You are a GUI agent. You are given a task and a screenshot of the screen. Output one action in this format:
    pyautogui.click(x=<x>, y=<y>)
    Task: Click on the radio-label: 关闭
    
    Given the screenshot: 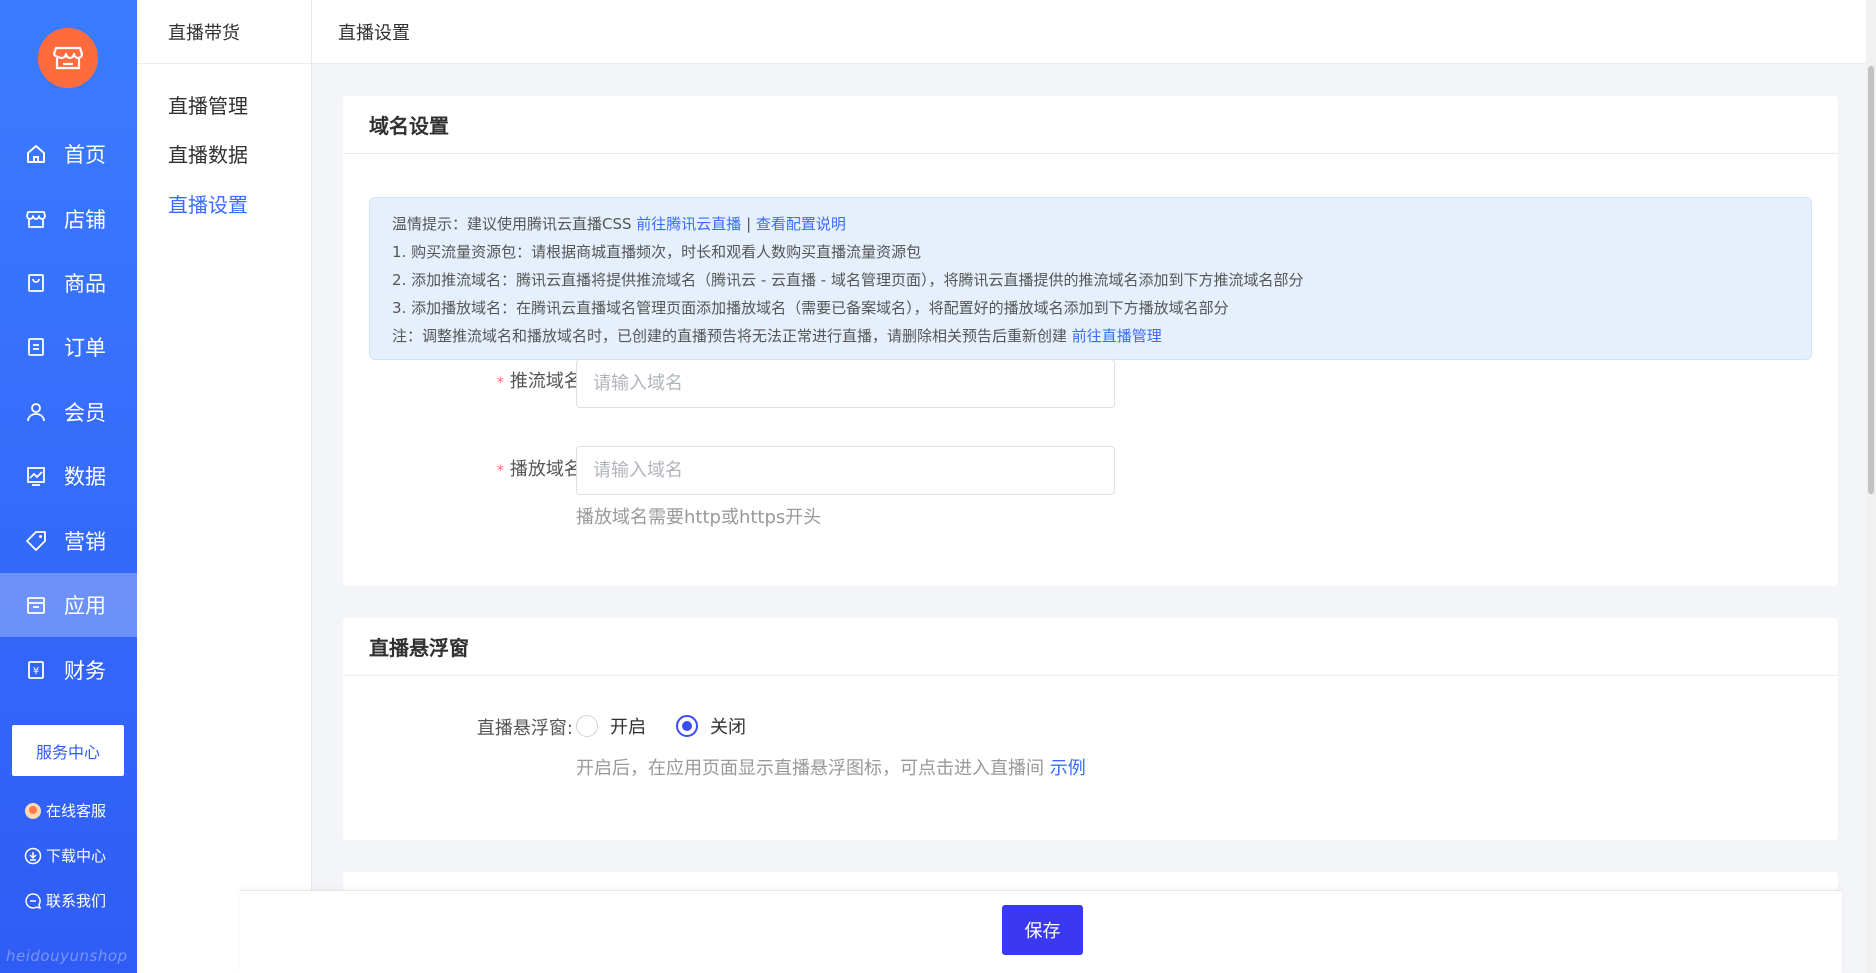 What is the action you would take?
    pyautogui.click(x=728, y=727)
    